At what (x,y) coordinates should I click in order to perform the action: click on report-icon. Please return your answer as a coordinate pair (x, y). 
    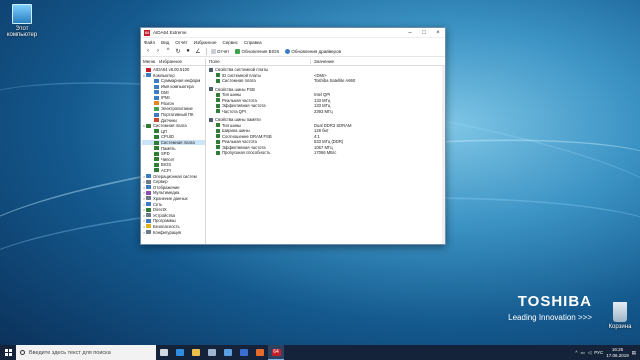
    Looking at the image, I should click on (213, 51).